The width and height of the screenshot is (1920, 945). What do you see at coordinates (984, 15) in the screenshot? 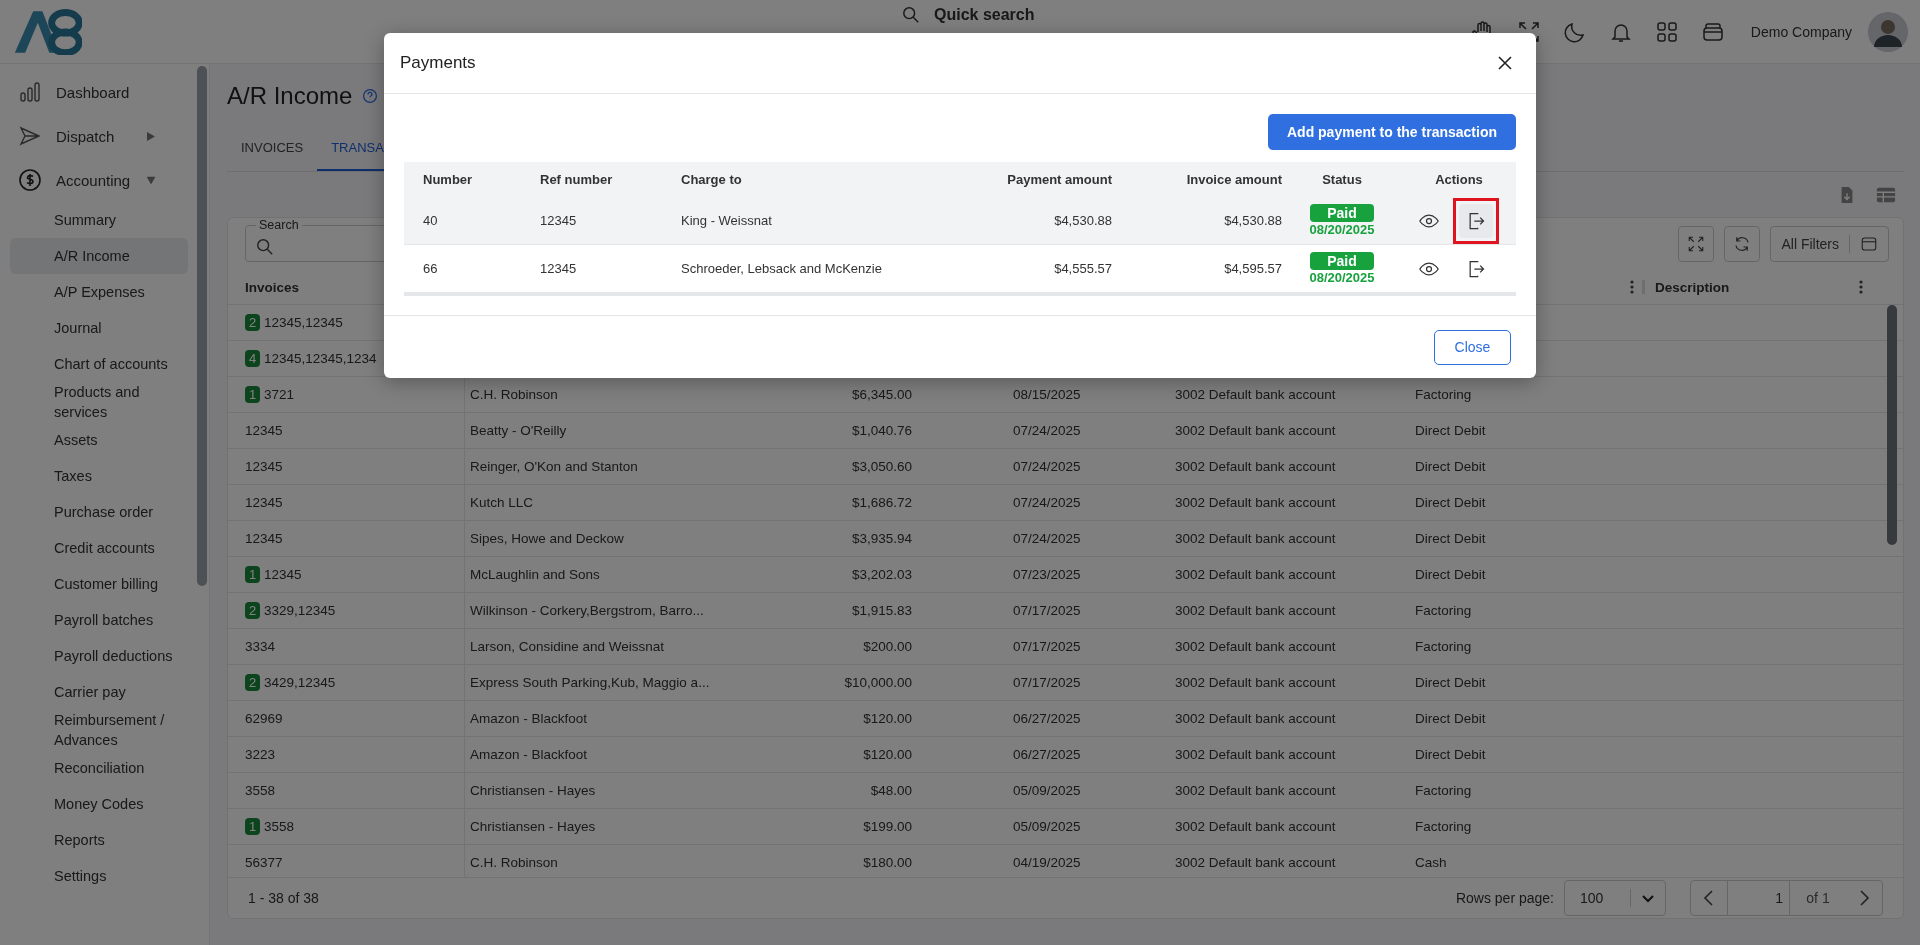
I see `quick-search-field: Quick search` at bounding box center [984, 15].